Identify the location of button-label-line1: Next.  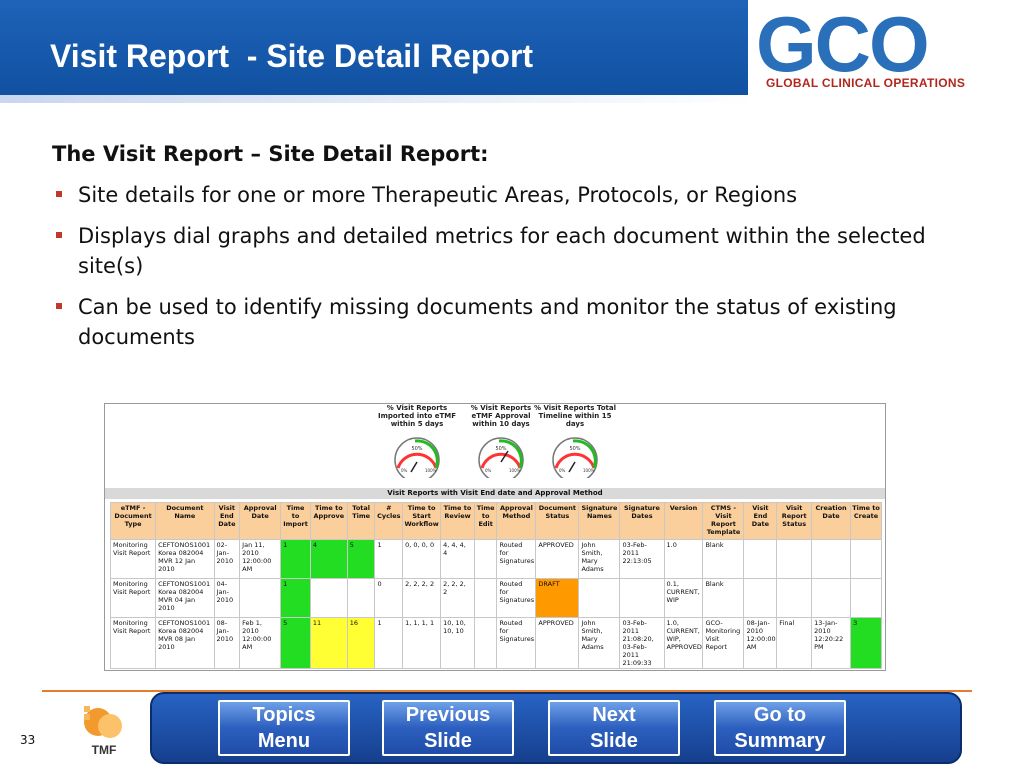
(614, 715).